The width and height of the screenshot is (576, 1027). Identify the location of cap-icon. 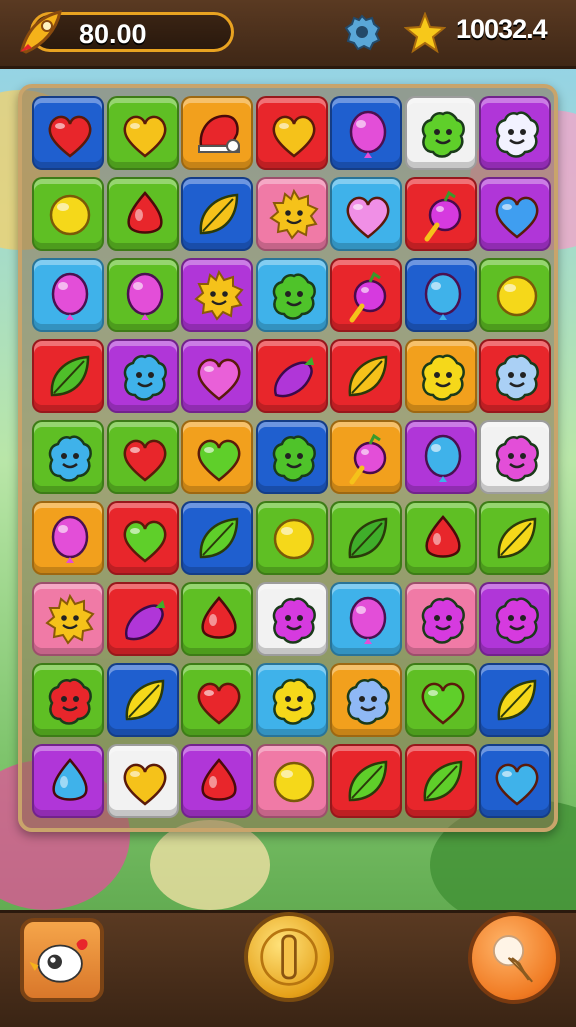
(219, 133).